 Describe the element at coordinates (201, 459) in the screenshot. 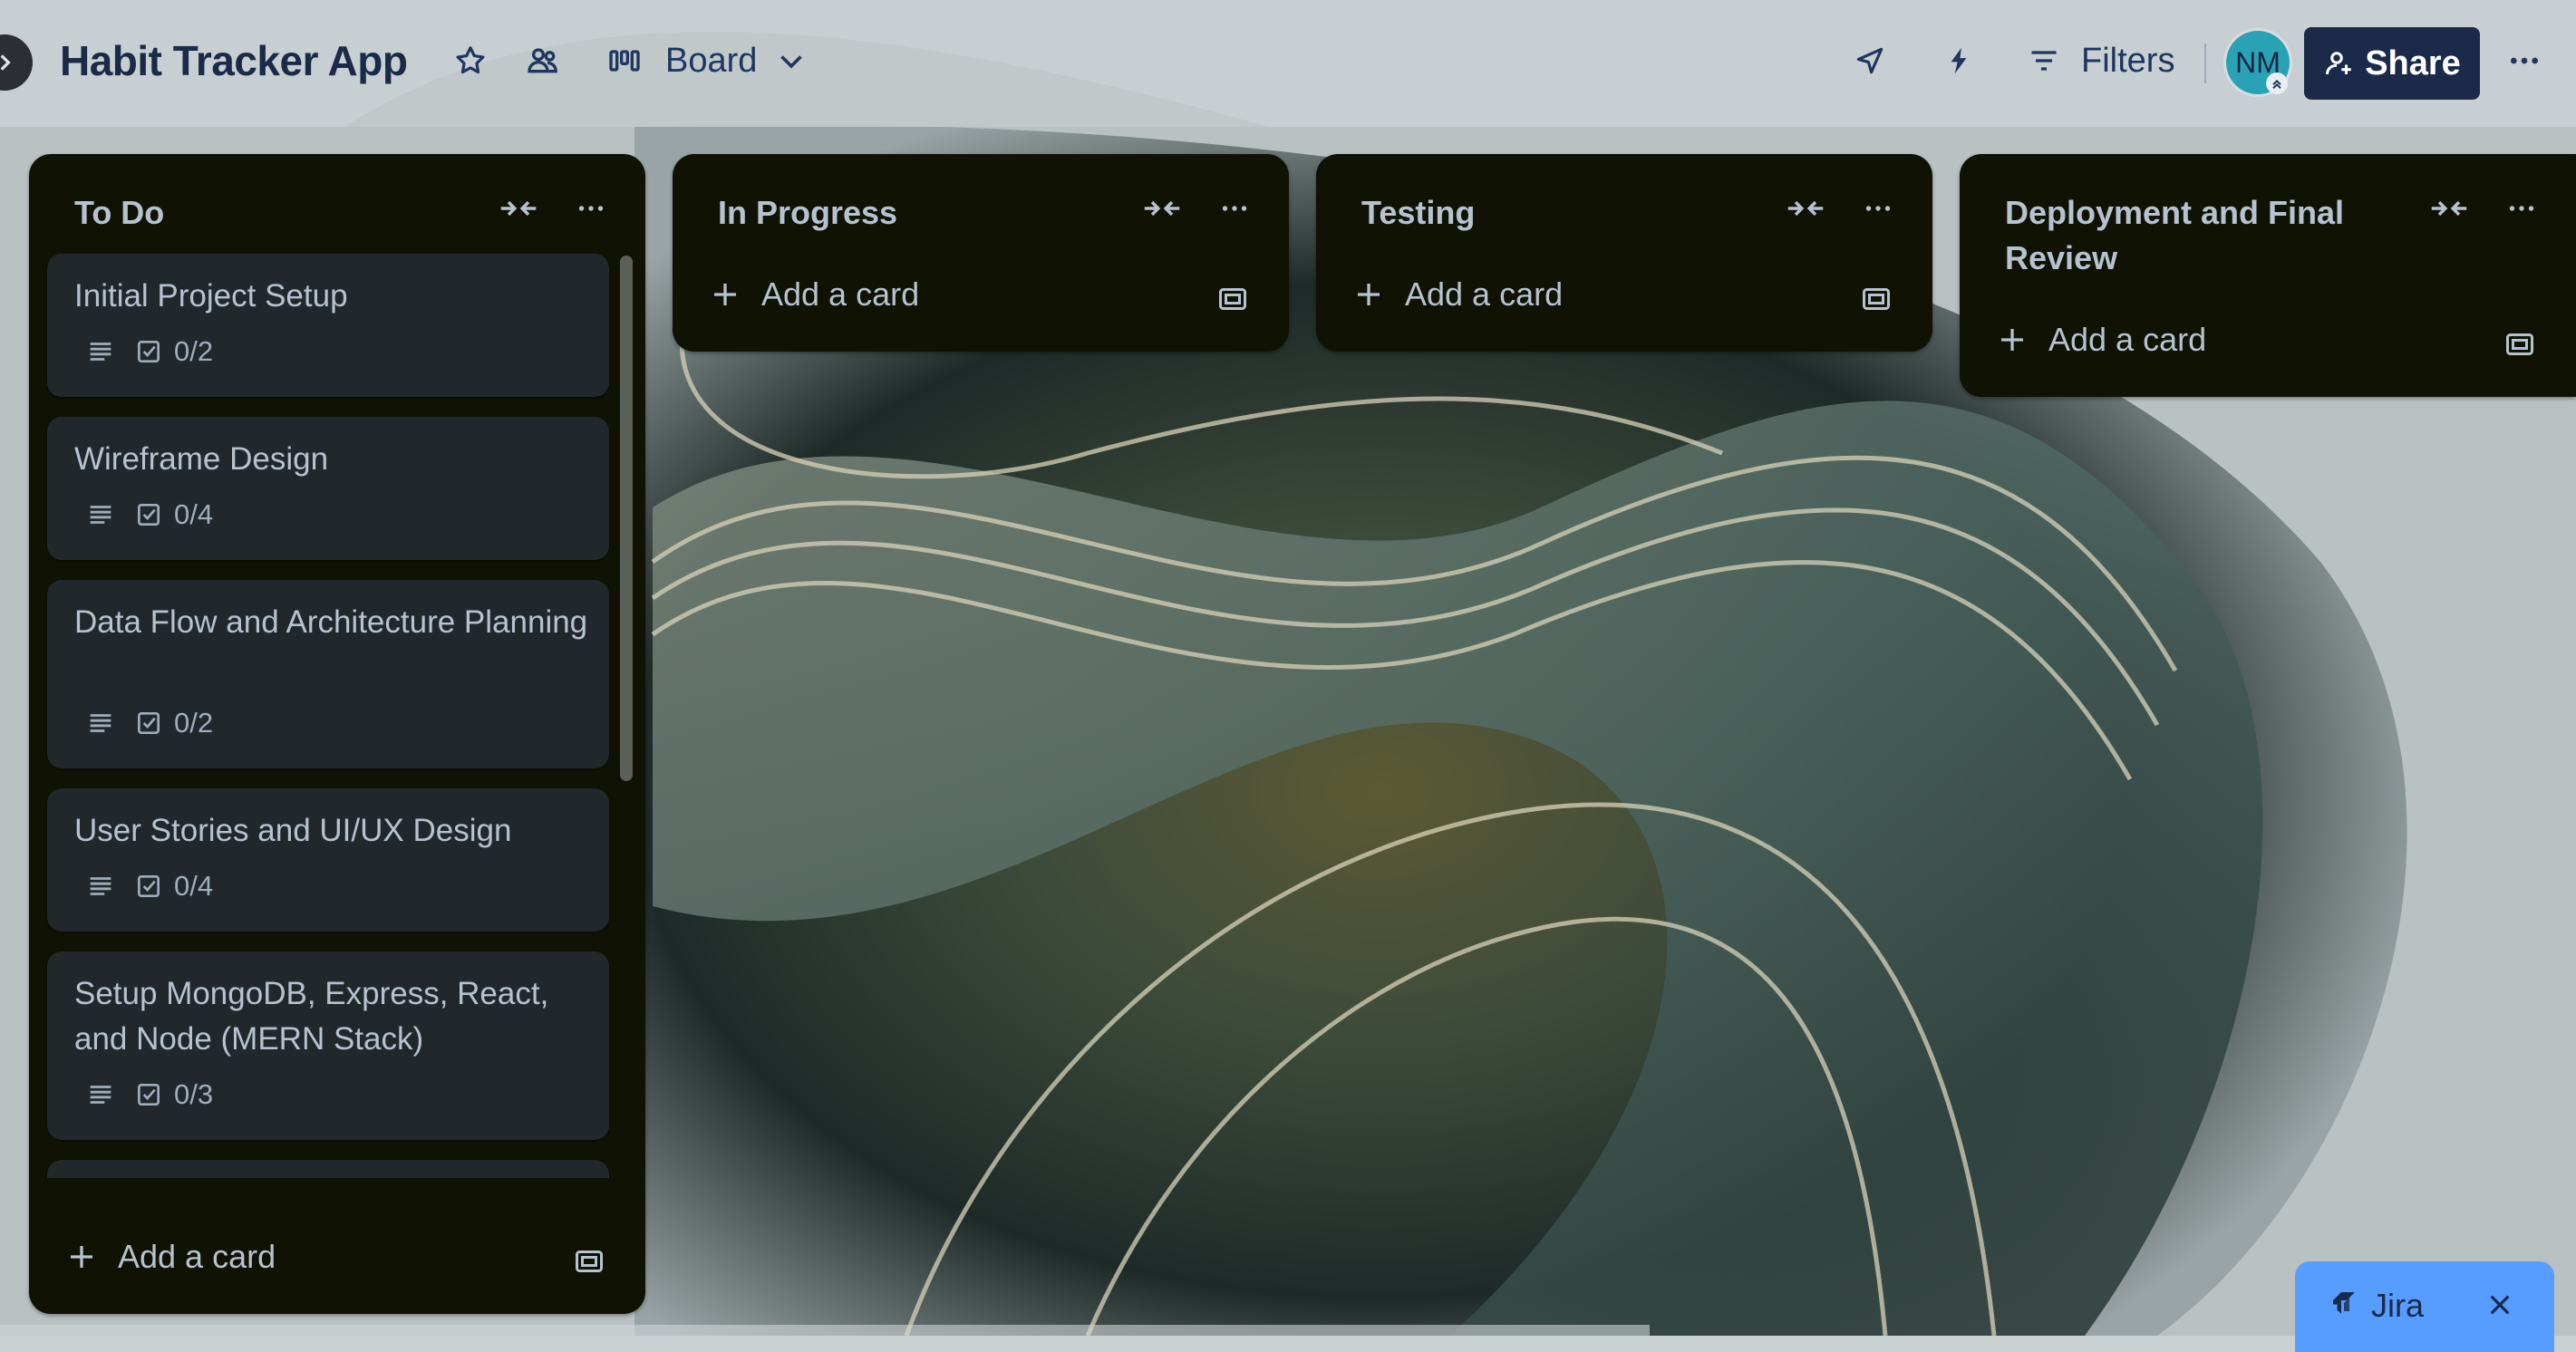

I see `card-title: Wireframe Design` at that location.